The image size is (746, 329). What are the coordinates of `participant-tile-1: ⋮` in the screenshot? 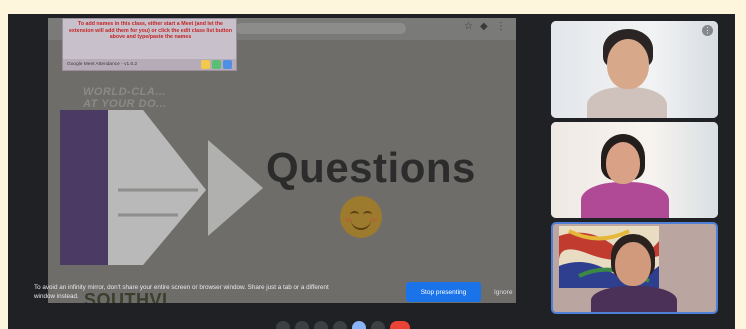 It's located at (634, 69).